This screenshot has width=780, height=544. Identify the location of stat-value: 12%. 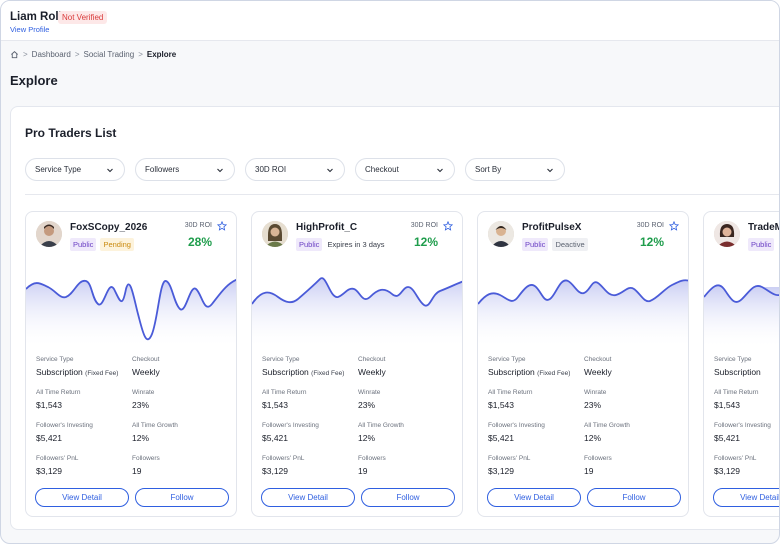
(593, 438).